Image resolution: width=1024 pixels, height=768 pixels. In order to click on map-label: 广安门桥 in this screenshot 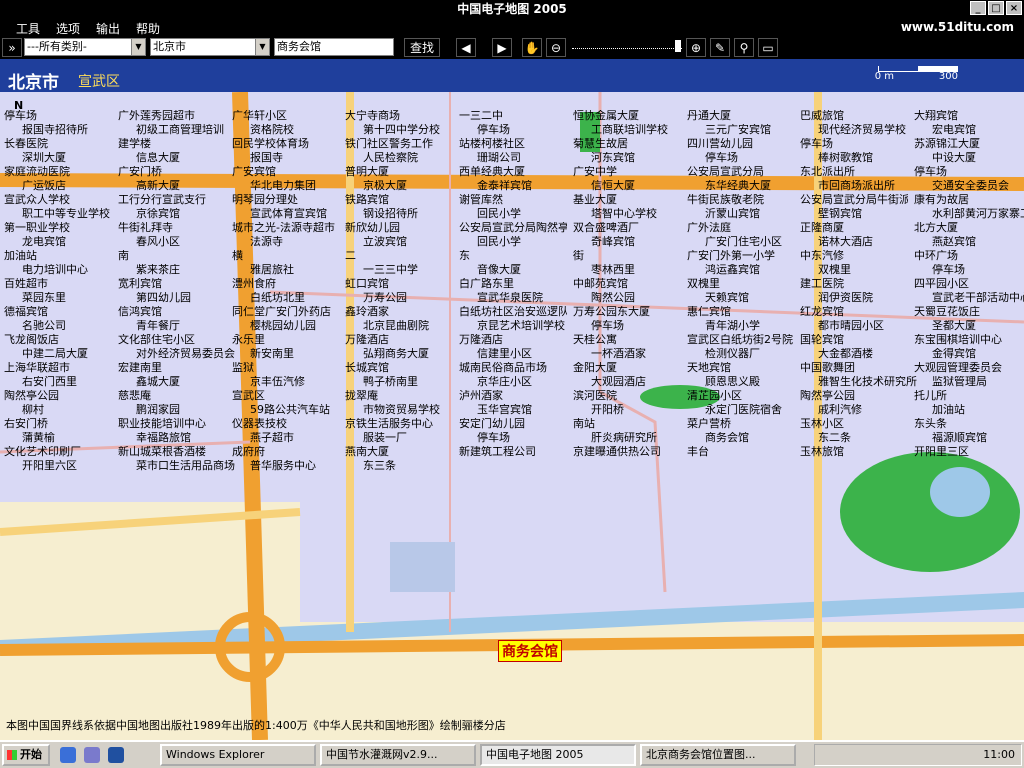, I will do `click(140, 172)`.